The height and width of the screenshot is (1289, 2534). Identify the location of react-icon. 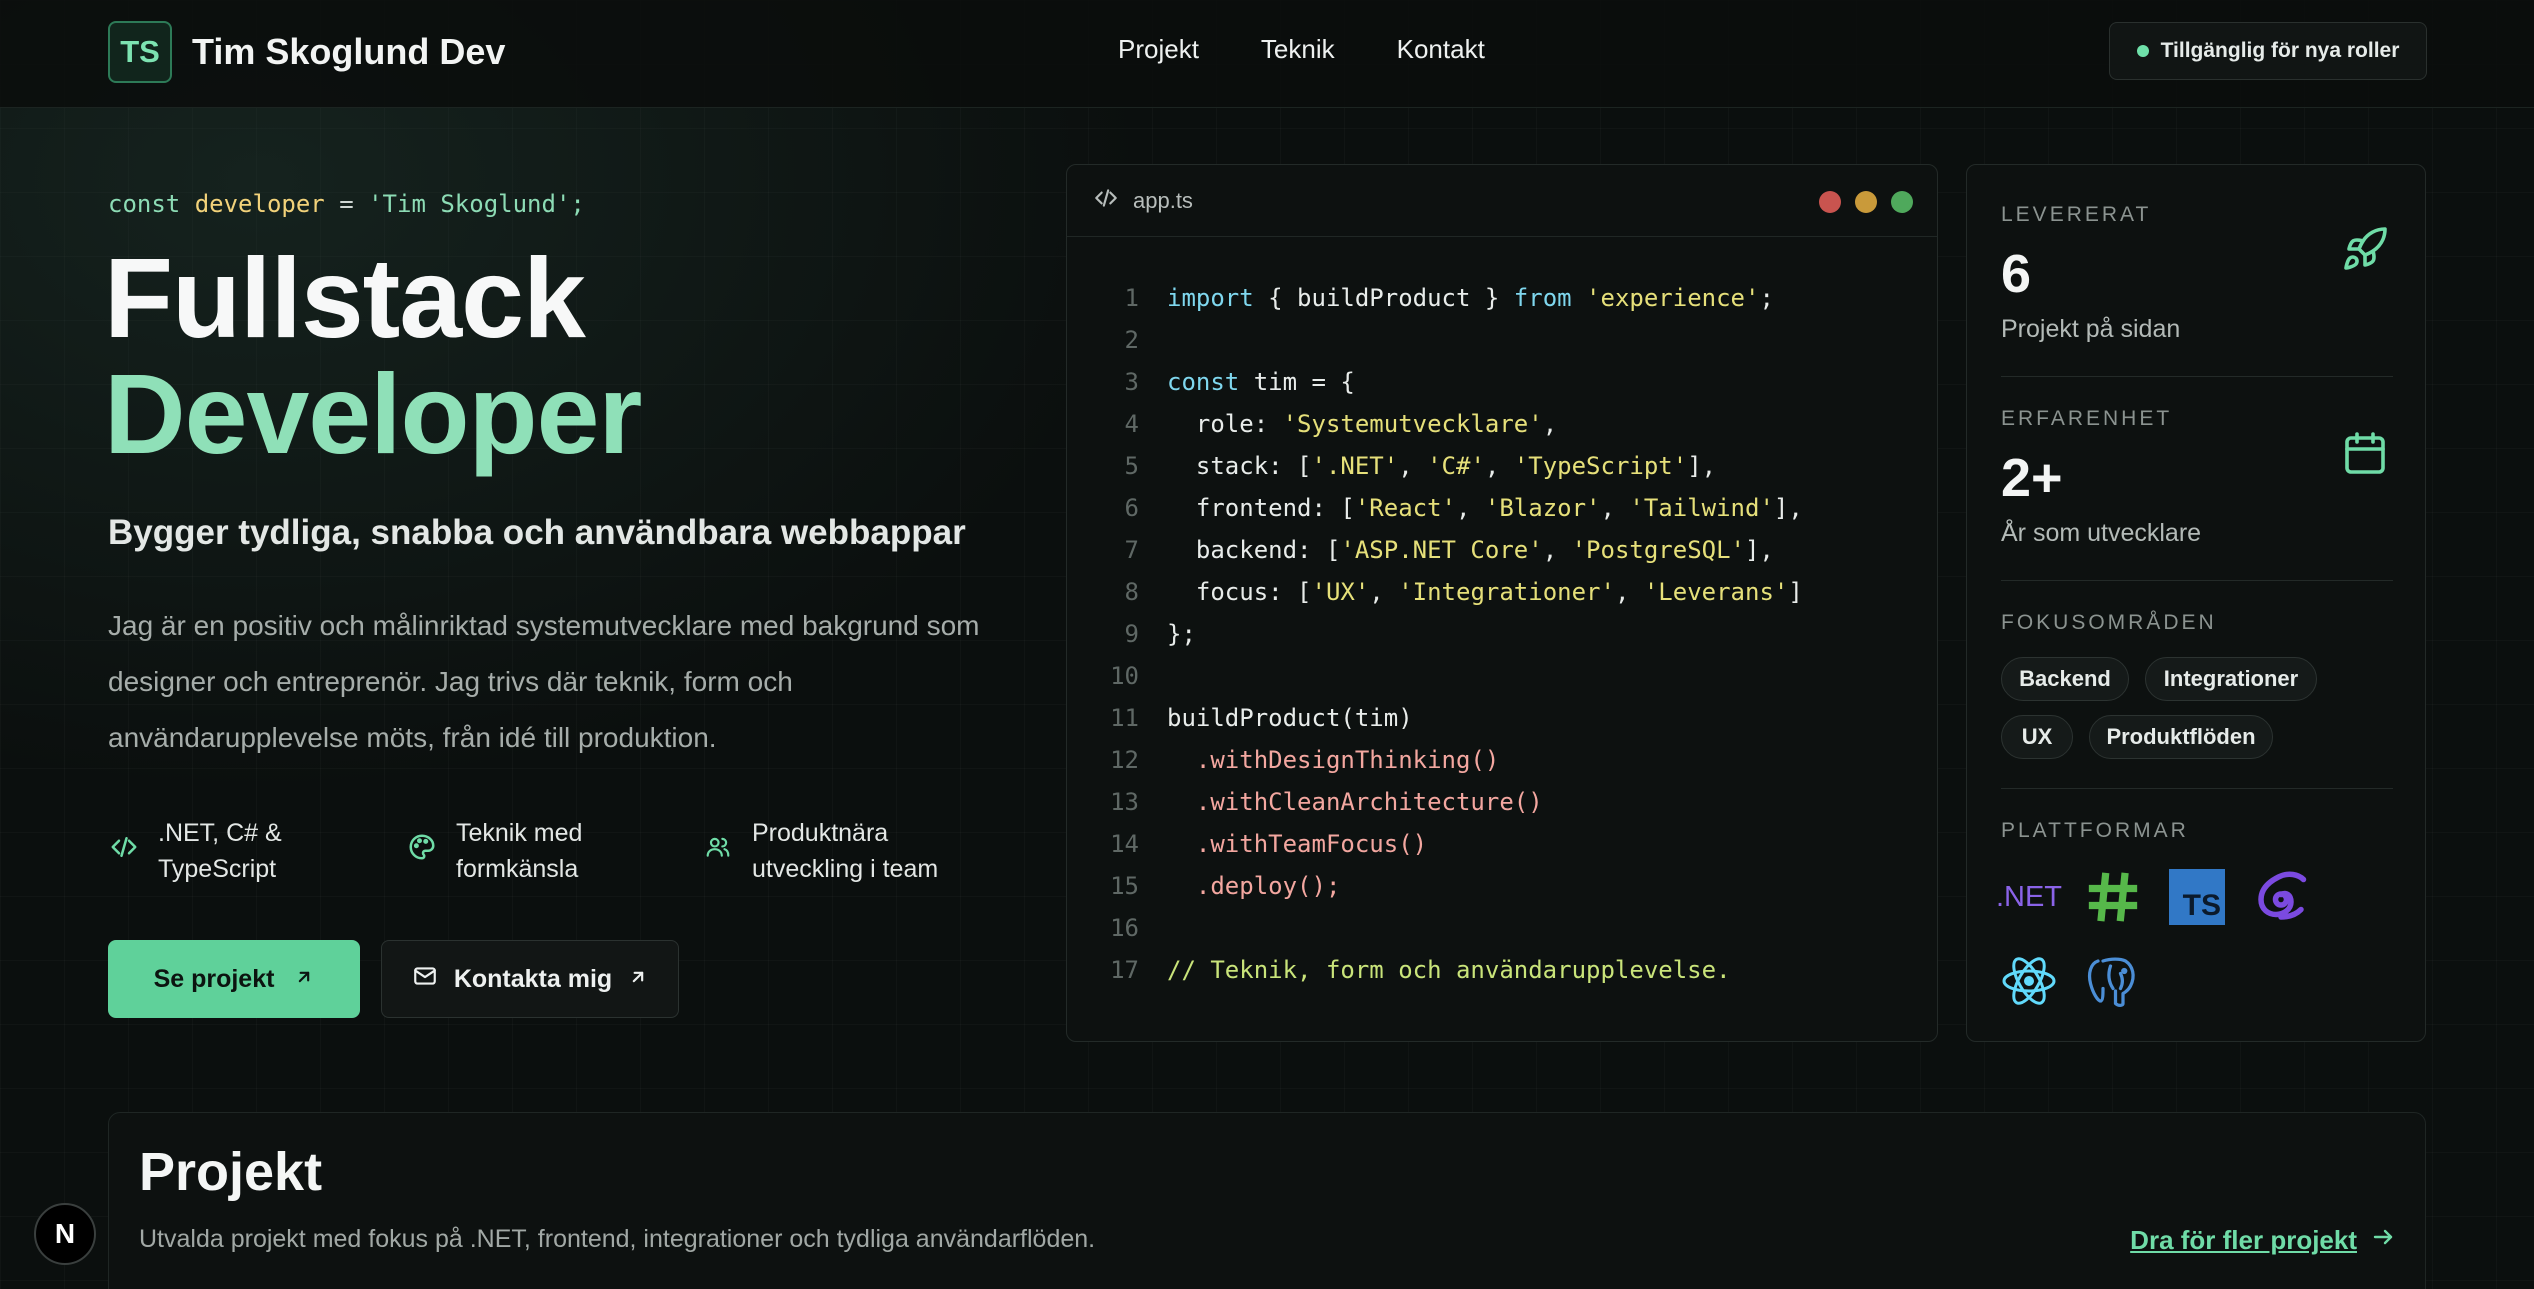
(2029, 981).